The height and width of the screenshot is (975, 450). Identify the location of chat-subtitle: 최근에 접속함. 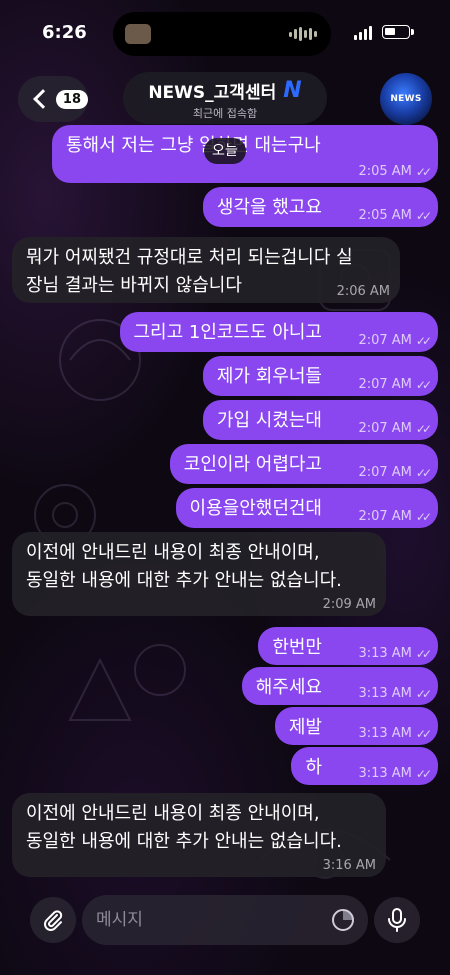
(225, 113).